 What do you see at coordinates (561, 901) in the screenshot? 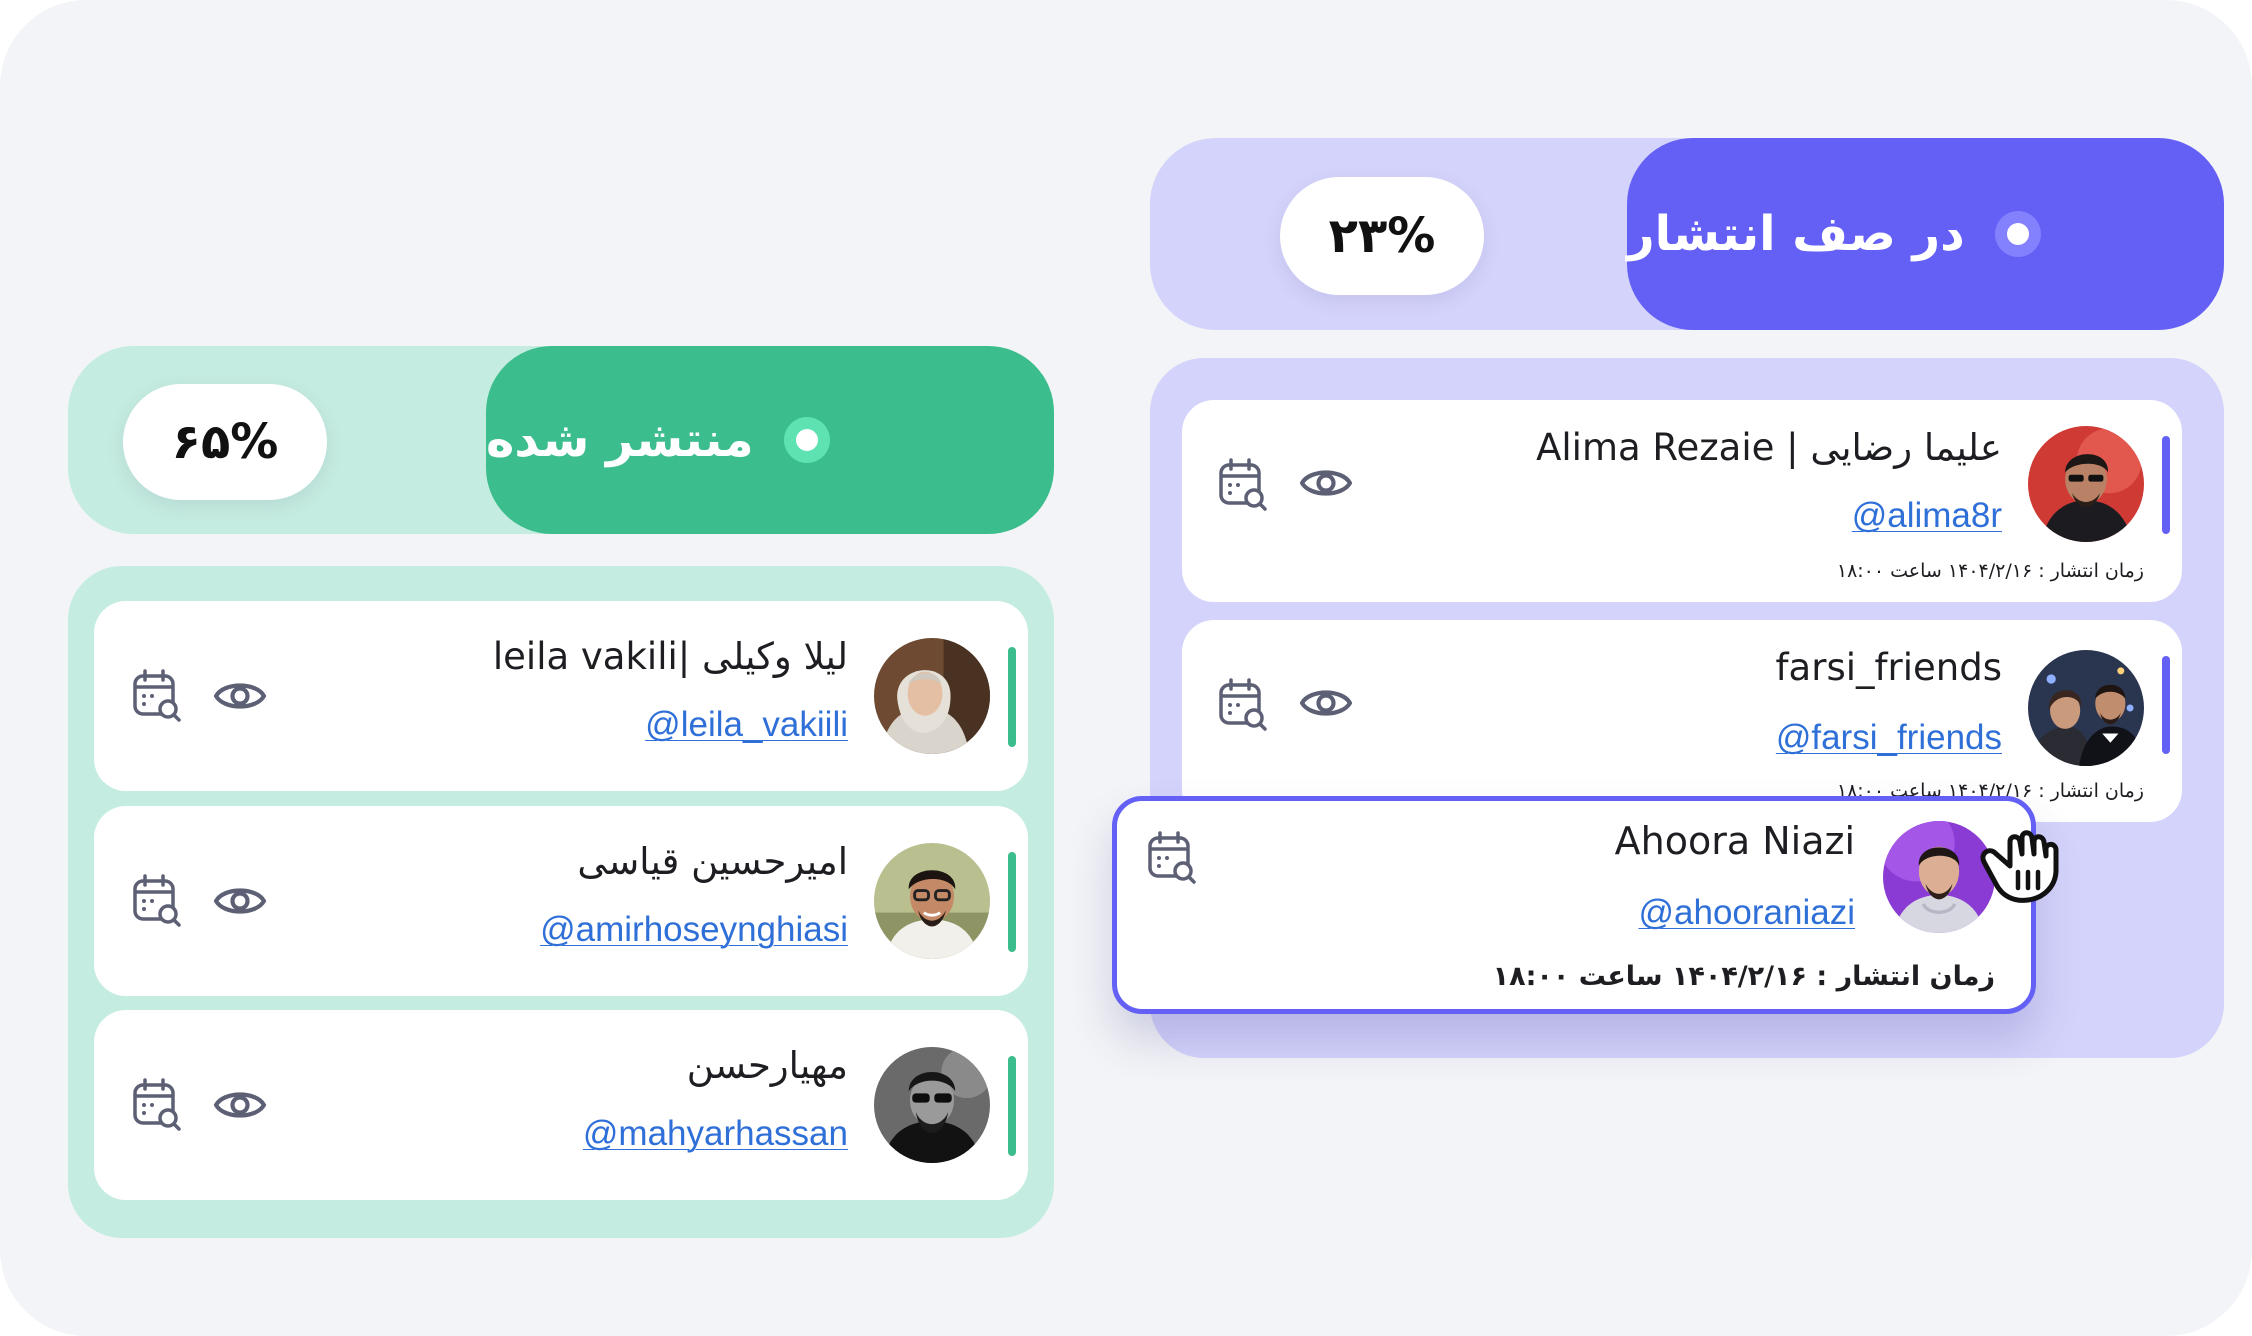
I see `published-card-2: امیرحسین قیاسی @amirhoseynghiasi` at bounding box center [561, 901].